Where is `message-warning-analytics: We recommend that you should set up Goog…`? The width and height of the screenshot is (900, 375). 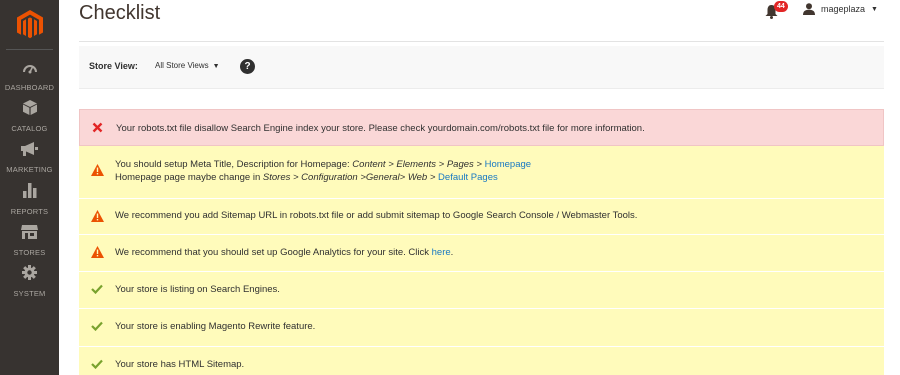
message-warning-analytics: We recommend that you should set up Goog… is located at coordinates (481, 253).